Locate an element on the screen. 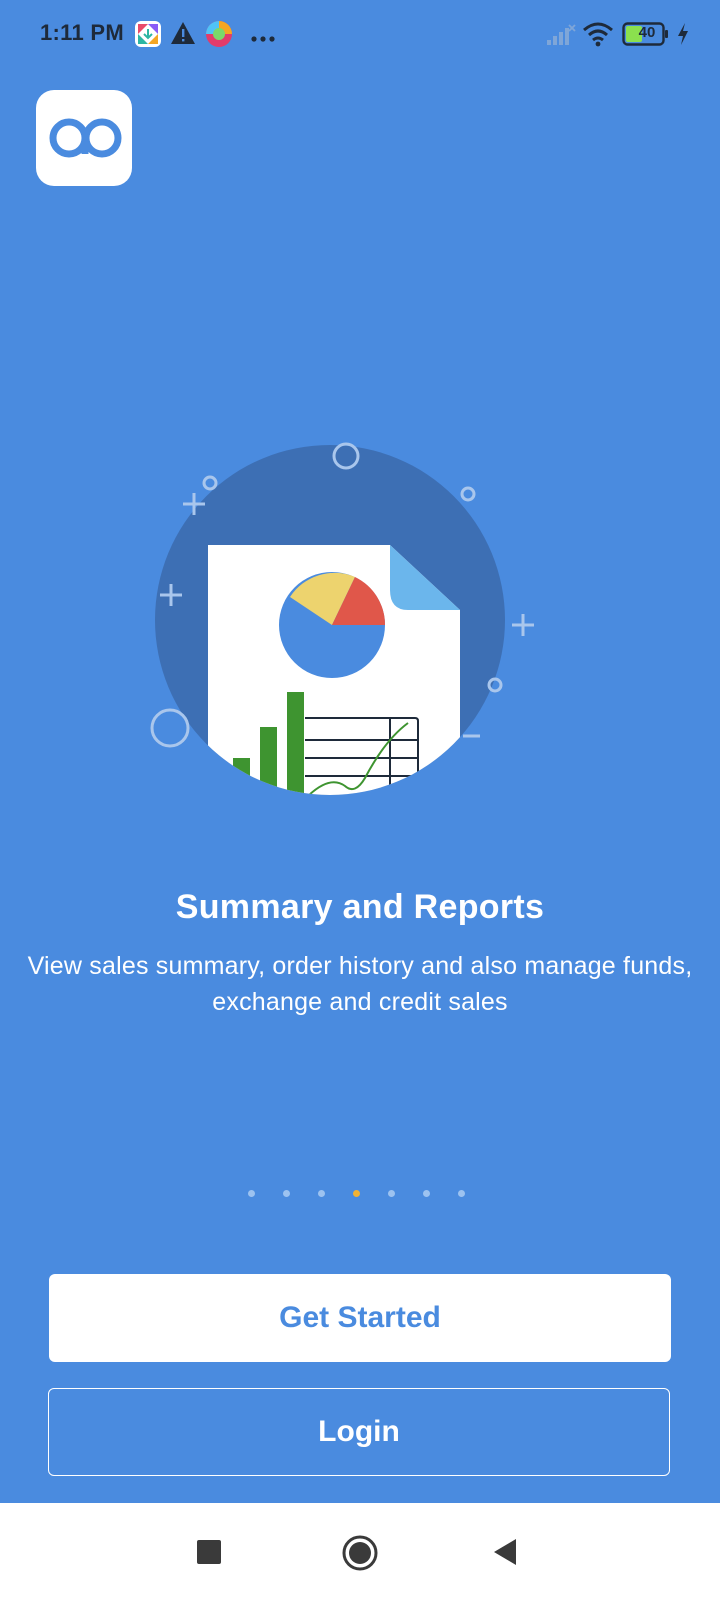 The height and width of the screenshot is (1600, 720). get-started-button: Get Started is located at coordinates (360, 1318).